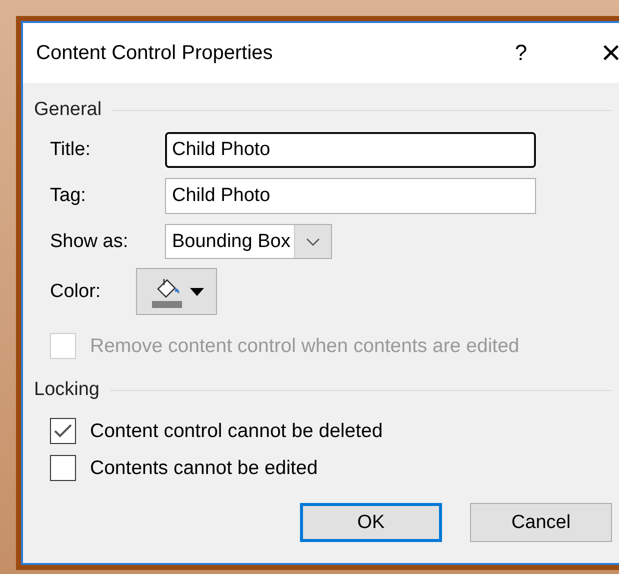 The width and height of the screenshot is (619, 574). I want to click on section-heading: General, so click(68, 110).